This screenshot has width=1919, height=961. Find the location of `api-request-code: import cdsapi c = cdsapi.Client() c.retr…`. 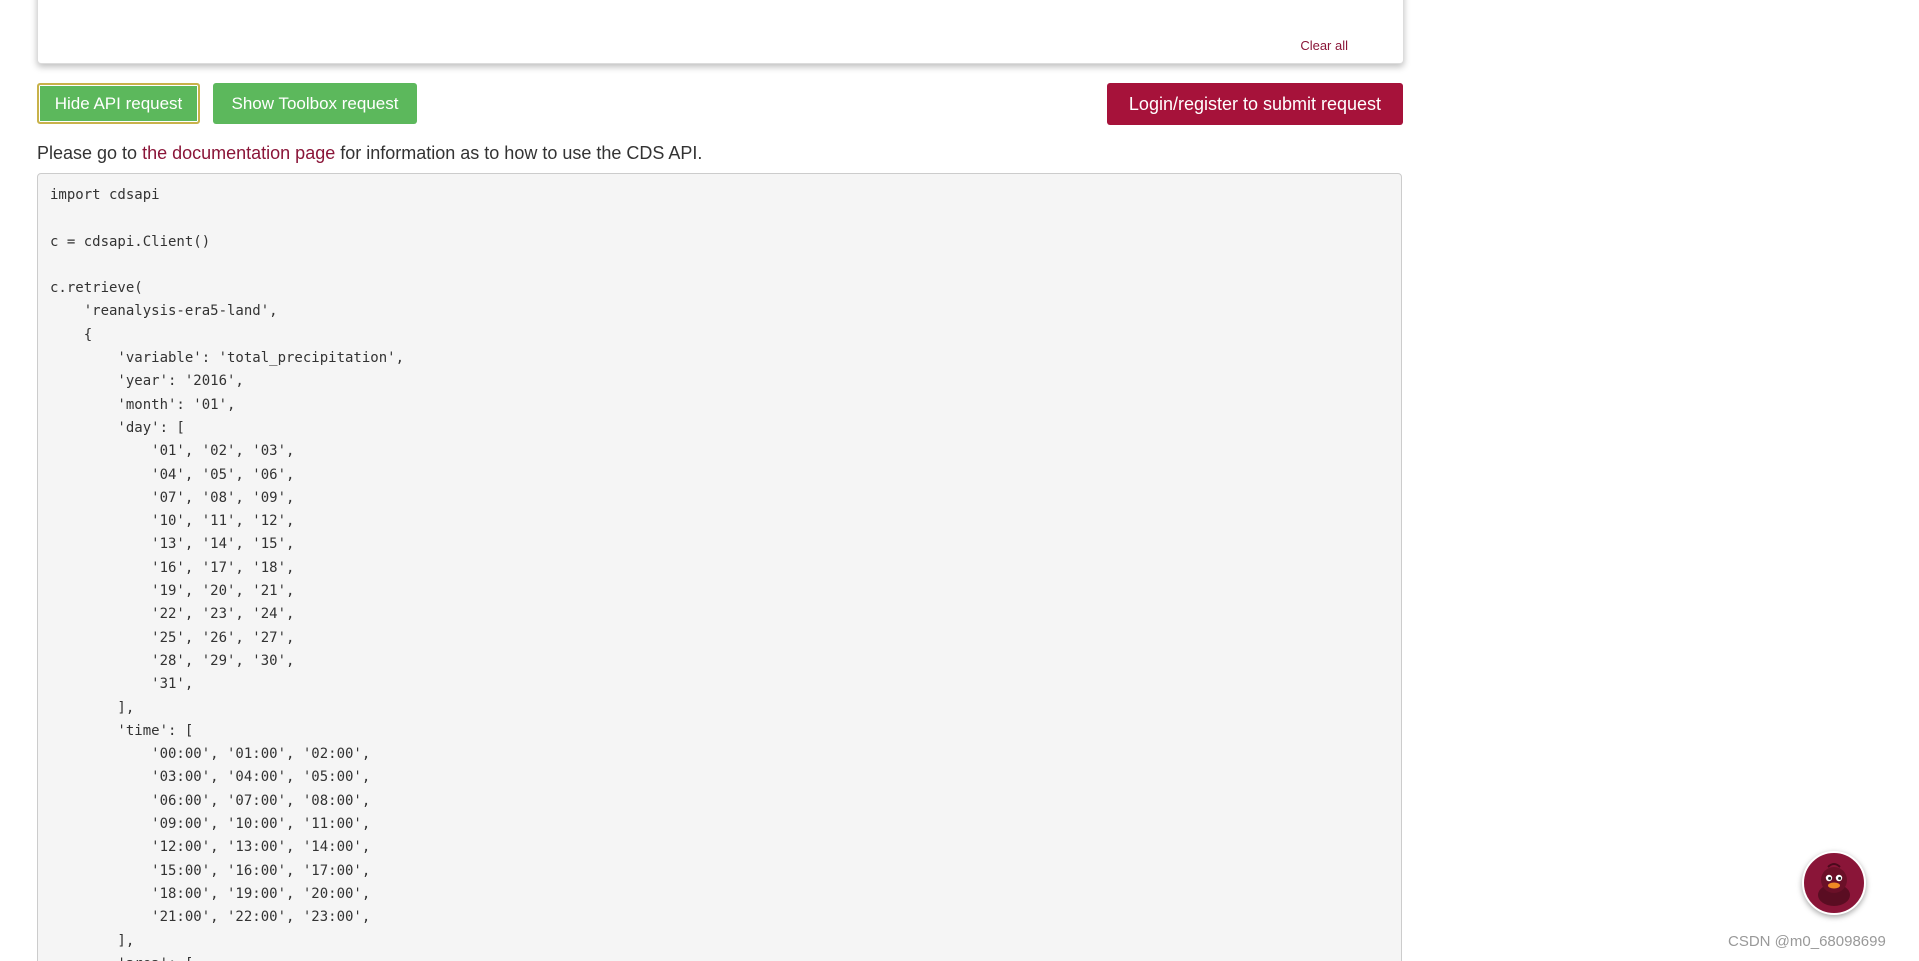

api-request-code: import cdsapi c = cdsapi.Client() c.retr… is located at coordinates (227, 574).